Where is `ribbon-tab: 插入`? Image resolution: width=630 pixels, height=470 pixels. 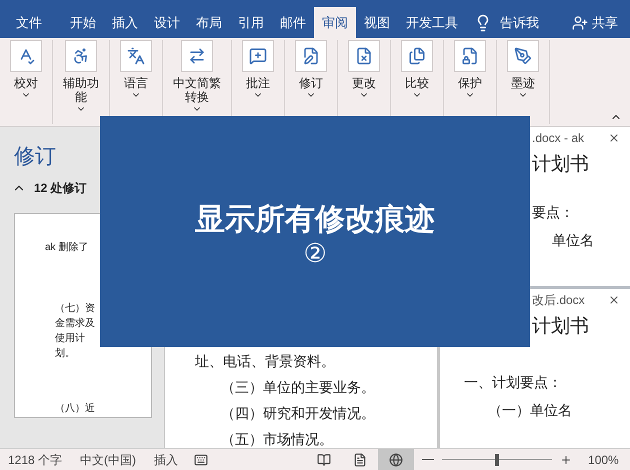
ribbon-tab: 插入 is located at coordinates (125, 22).